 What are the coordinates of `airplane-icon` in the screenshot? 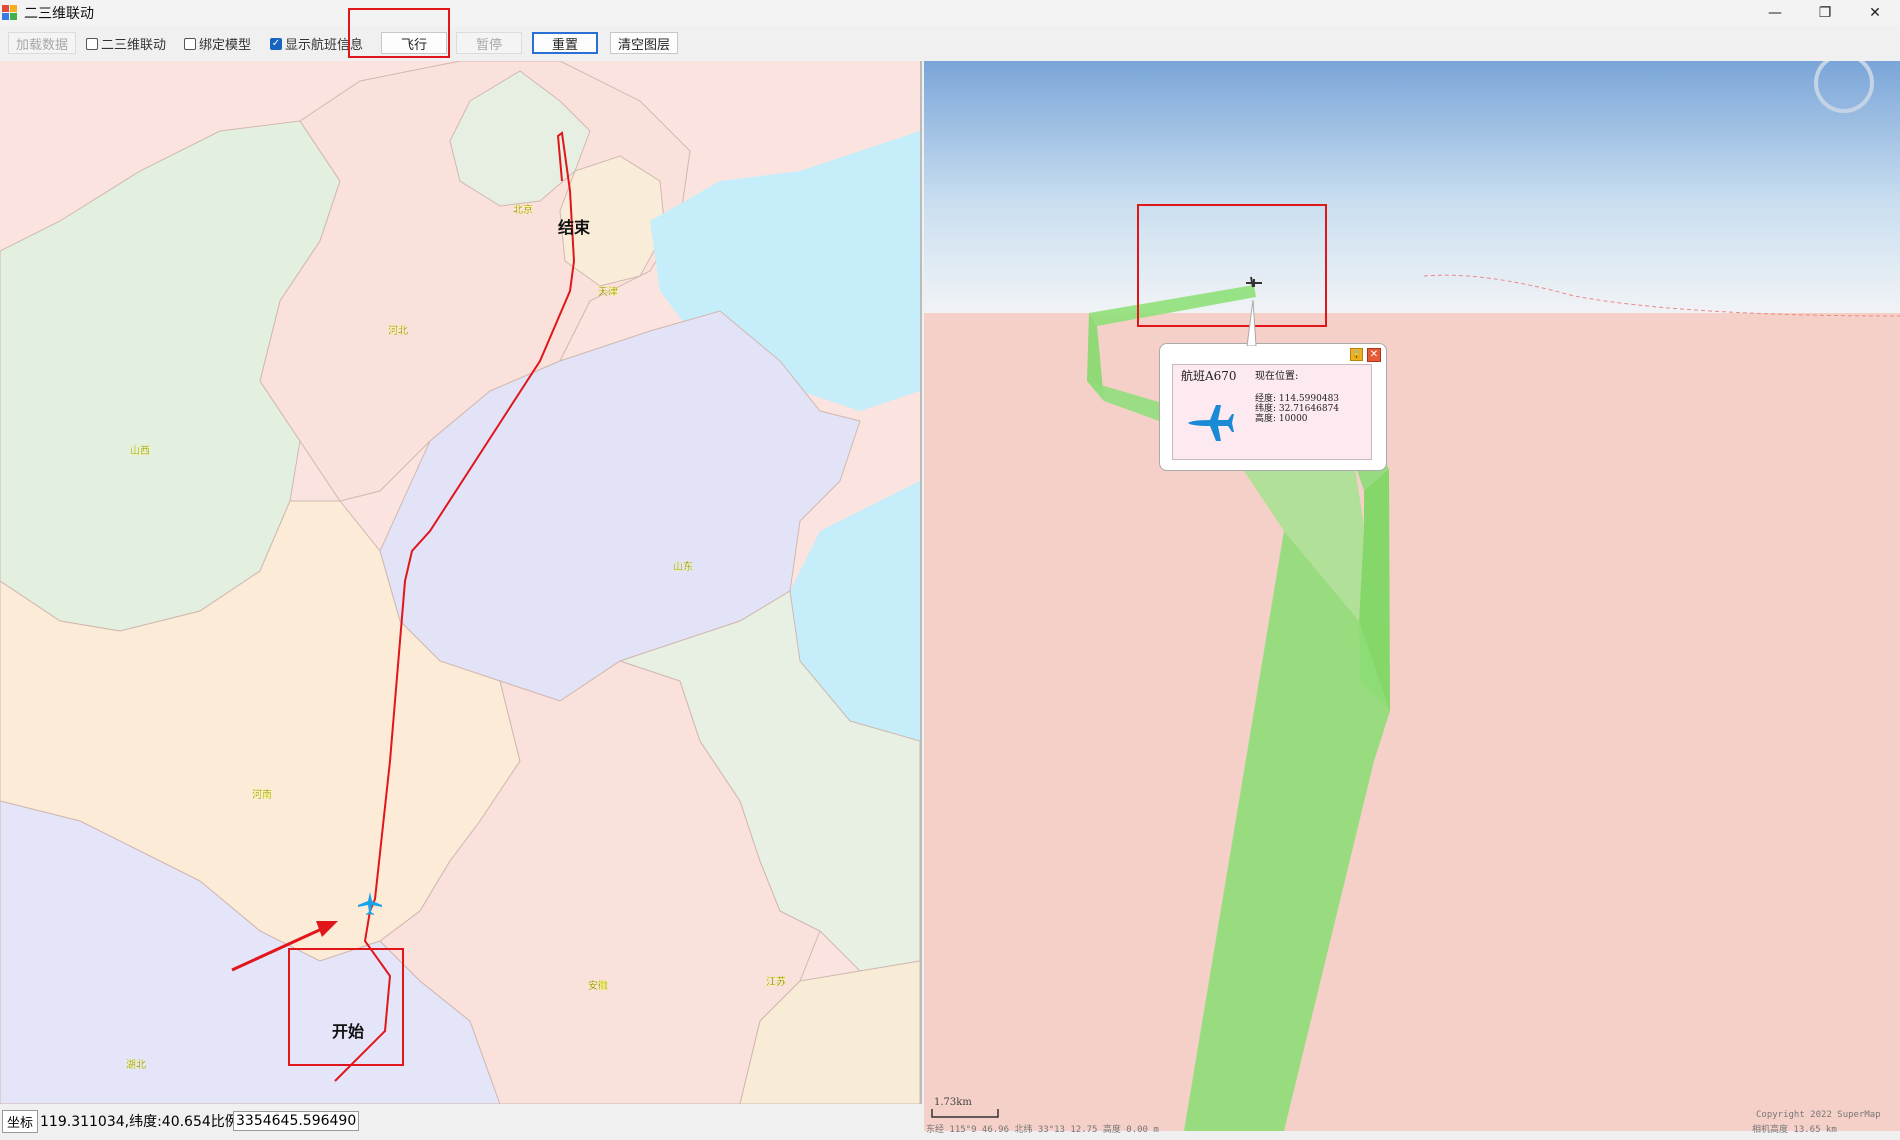 It's located at (1211, 423).